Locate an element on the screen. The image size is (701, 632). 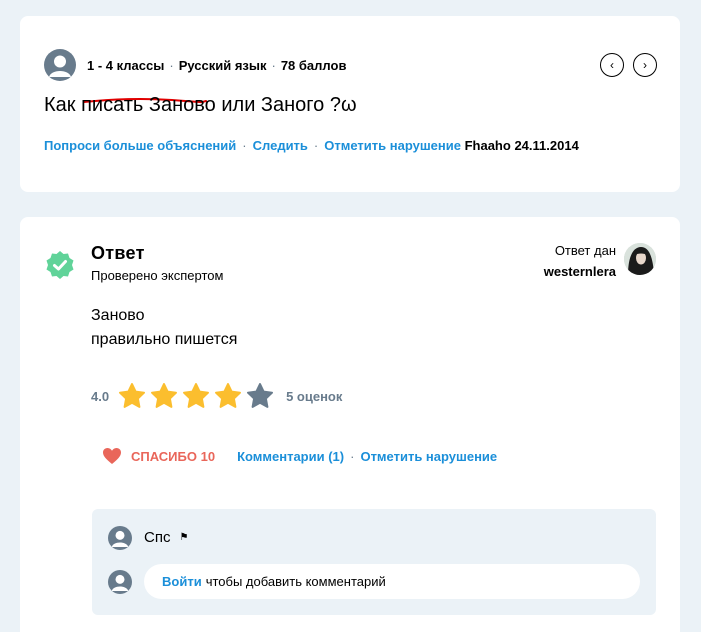
add-comment-hint: чтобы добавить комментарий is located at coordinates (295, 581).